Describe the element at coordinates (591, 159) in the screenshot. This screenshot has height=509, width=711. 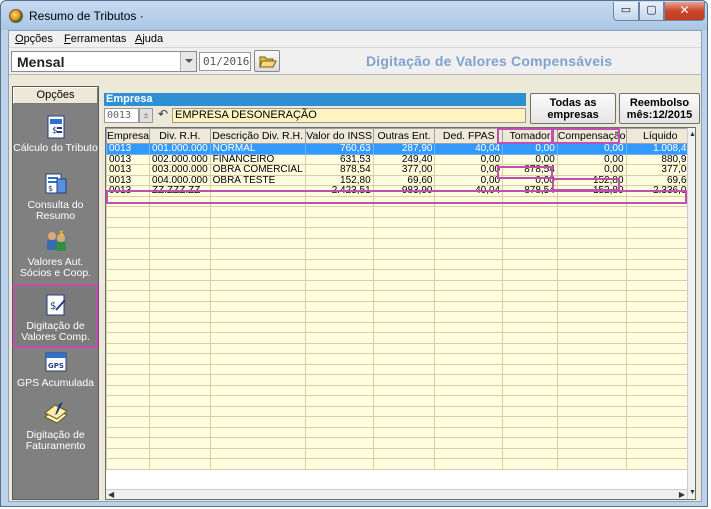
I see `cell-compensacao: 0,00` at that location.